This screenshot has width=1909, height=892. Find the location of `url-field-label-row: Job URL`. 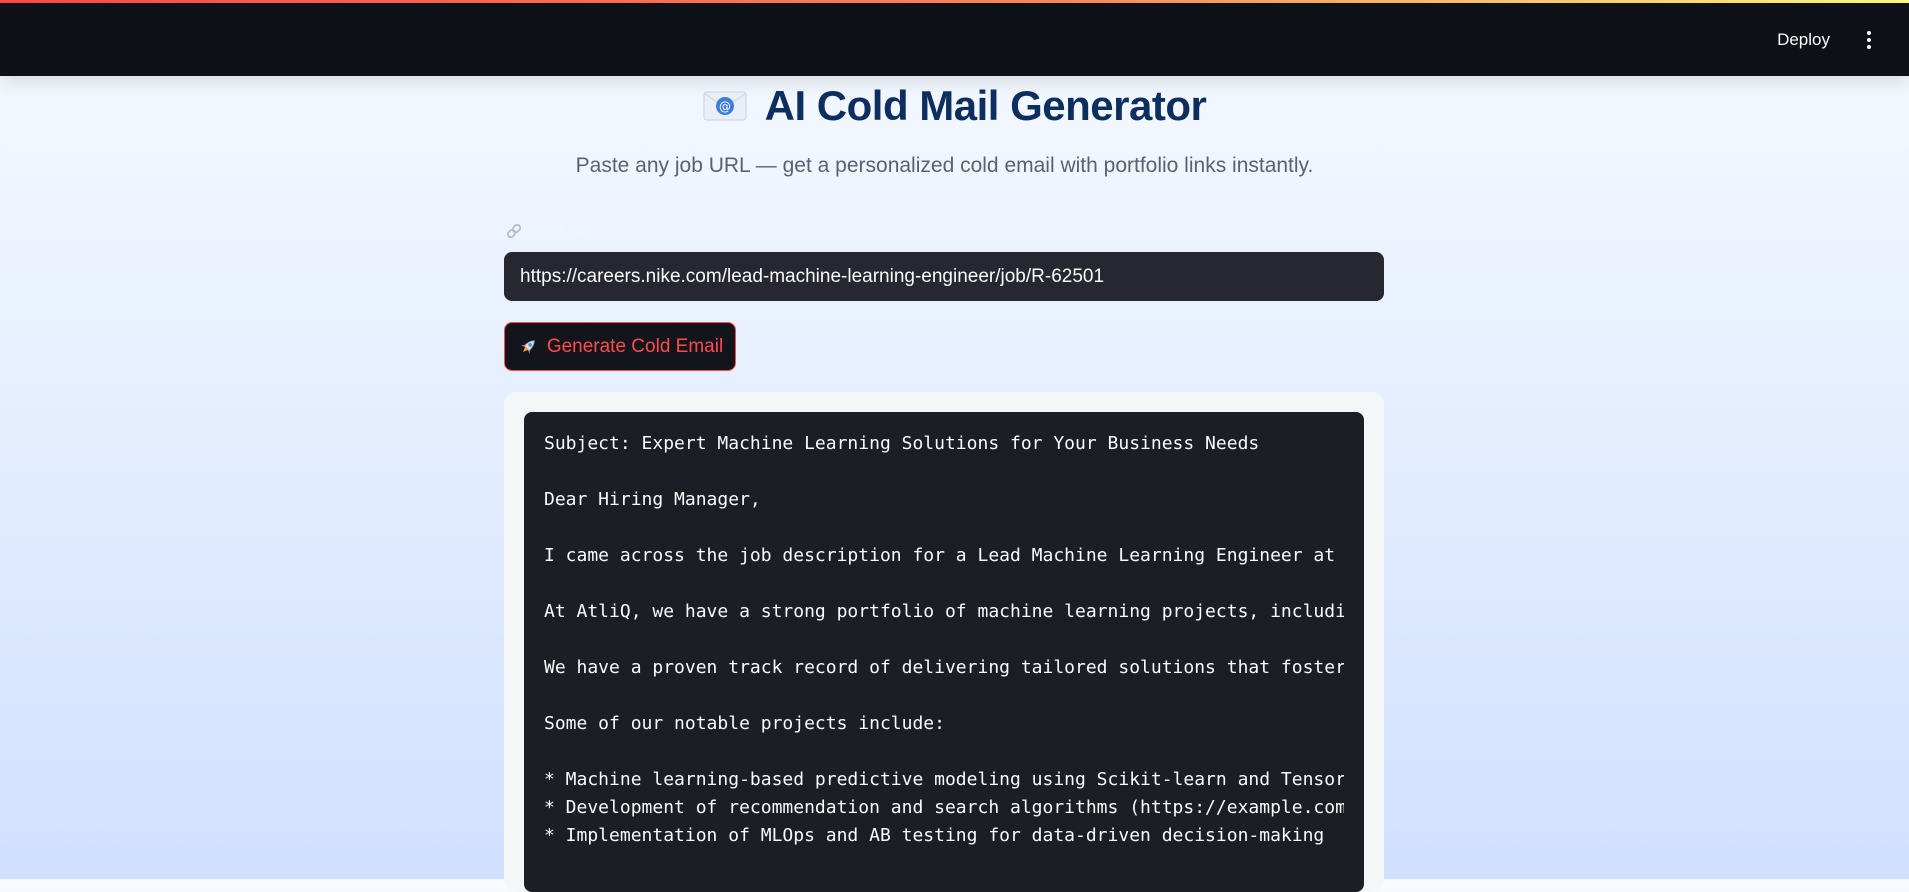

url-field-label-row: Job URL is located at coordinates (547, 231).